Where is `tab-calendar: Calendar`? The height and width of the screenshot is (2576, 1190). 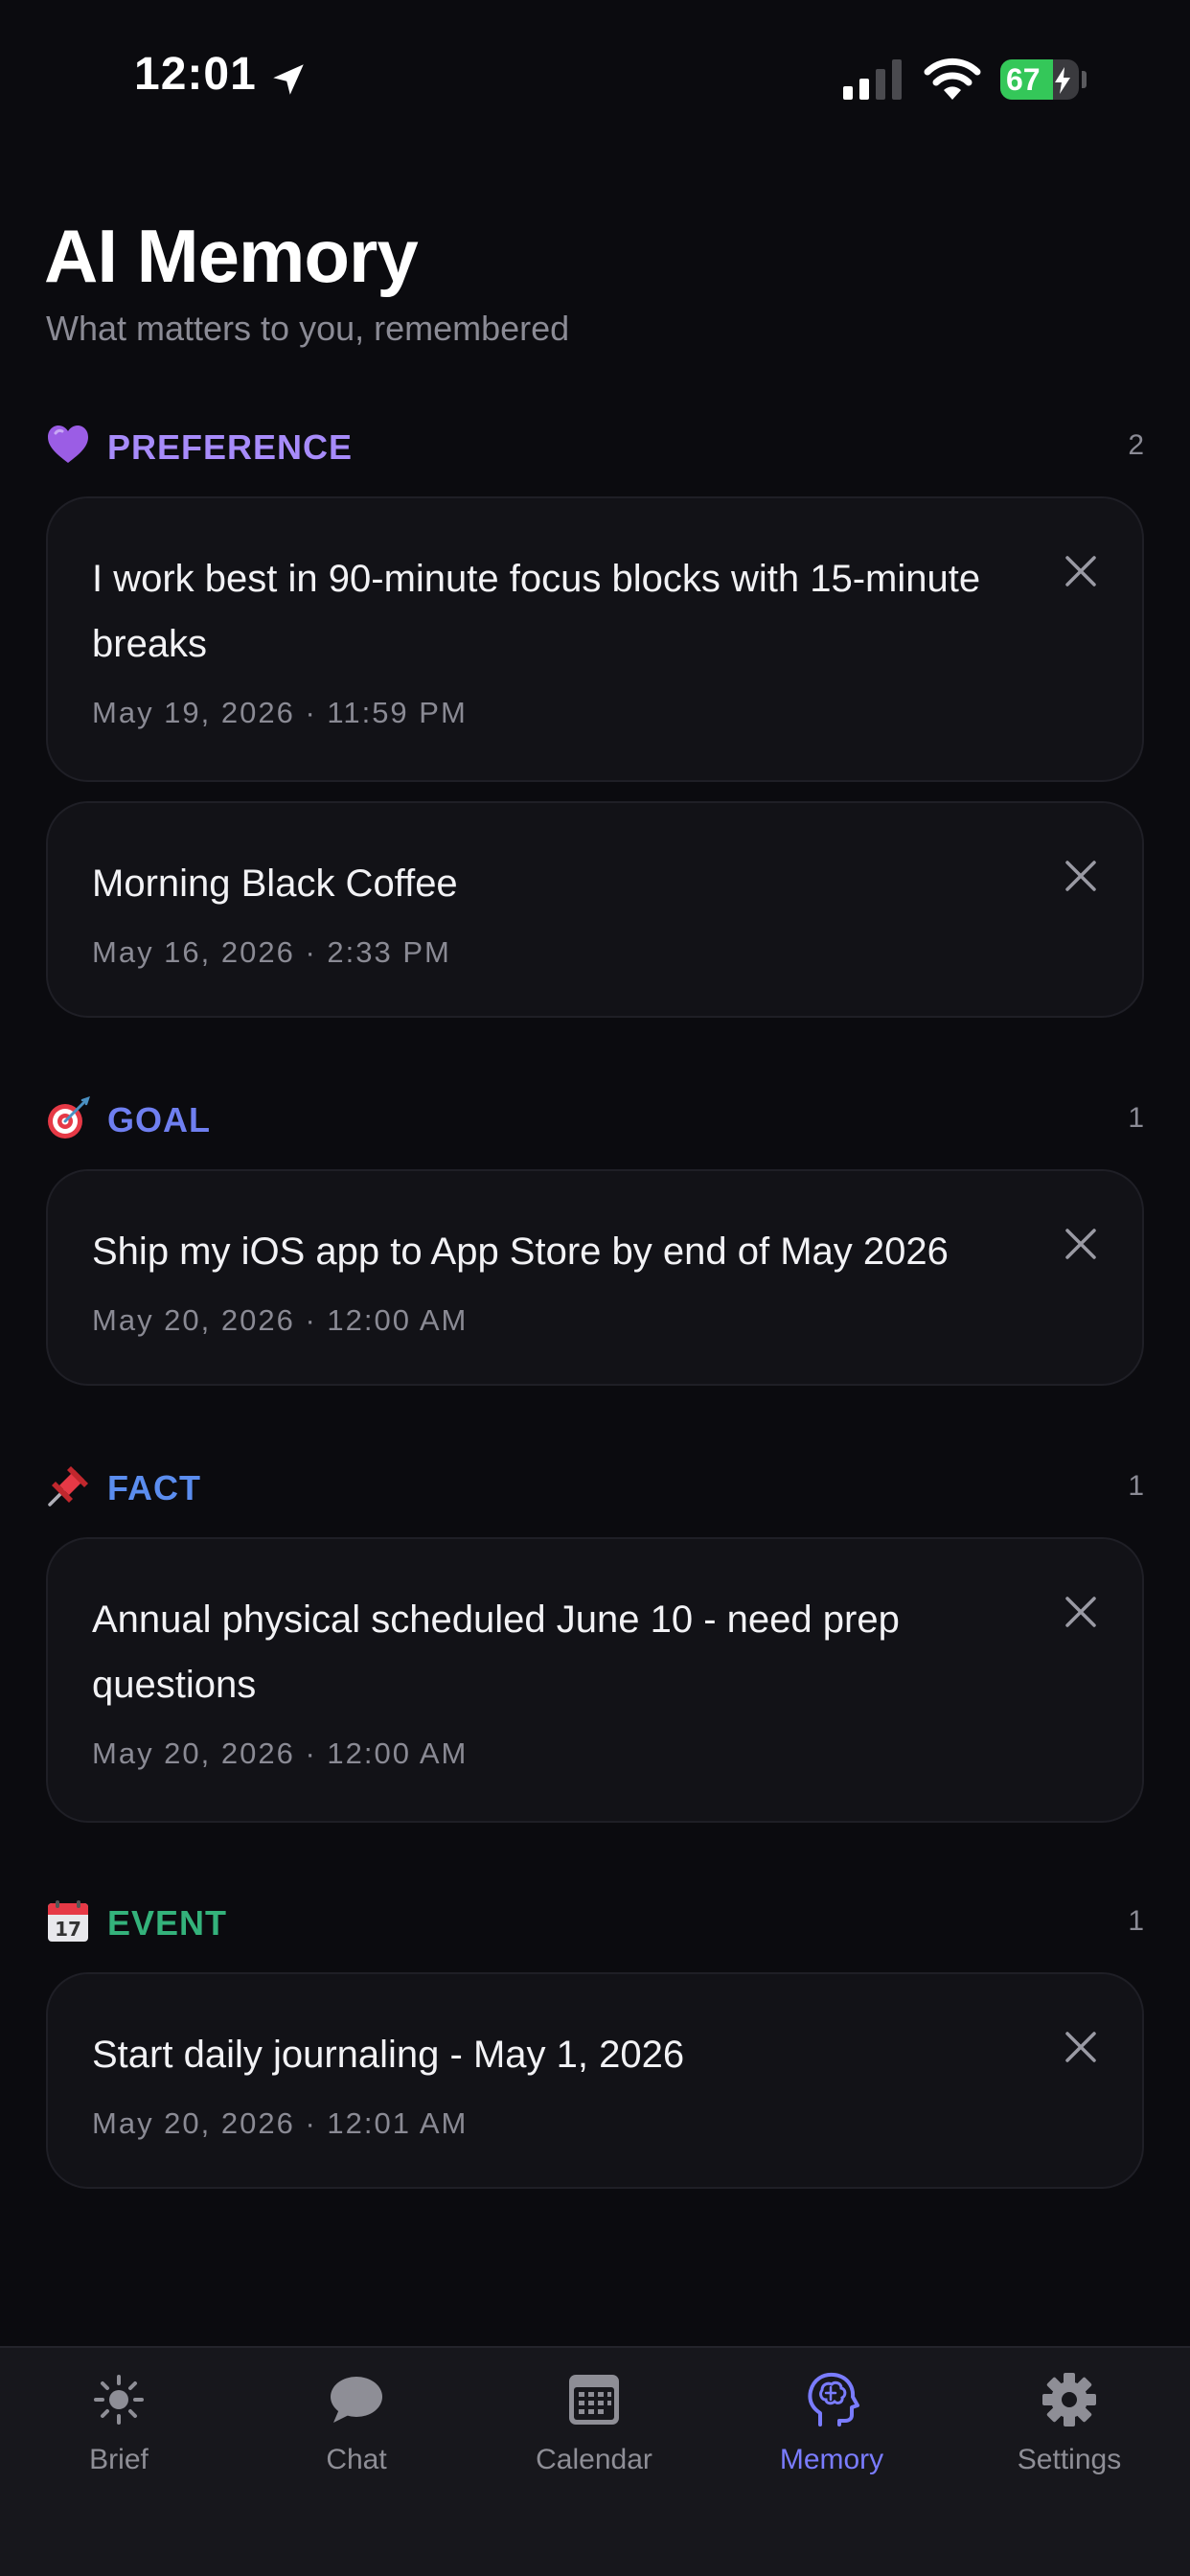
tab-calendar: Calendar is located at coordinates (594, 2444).